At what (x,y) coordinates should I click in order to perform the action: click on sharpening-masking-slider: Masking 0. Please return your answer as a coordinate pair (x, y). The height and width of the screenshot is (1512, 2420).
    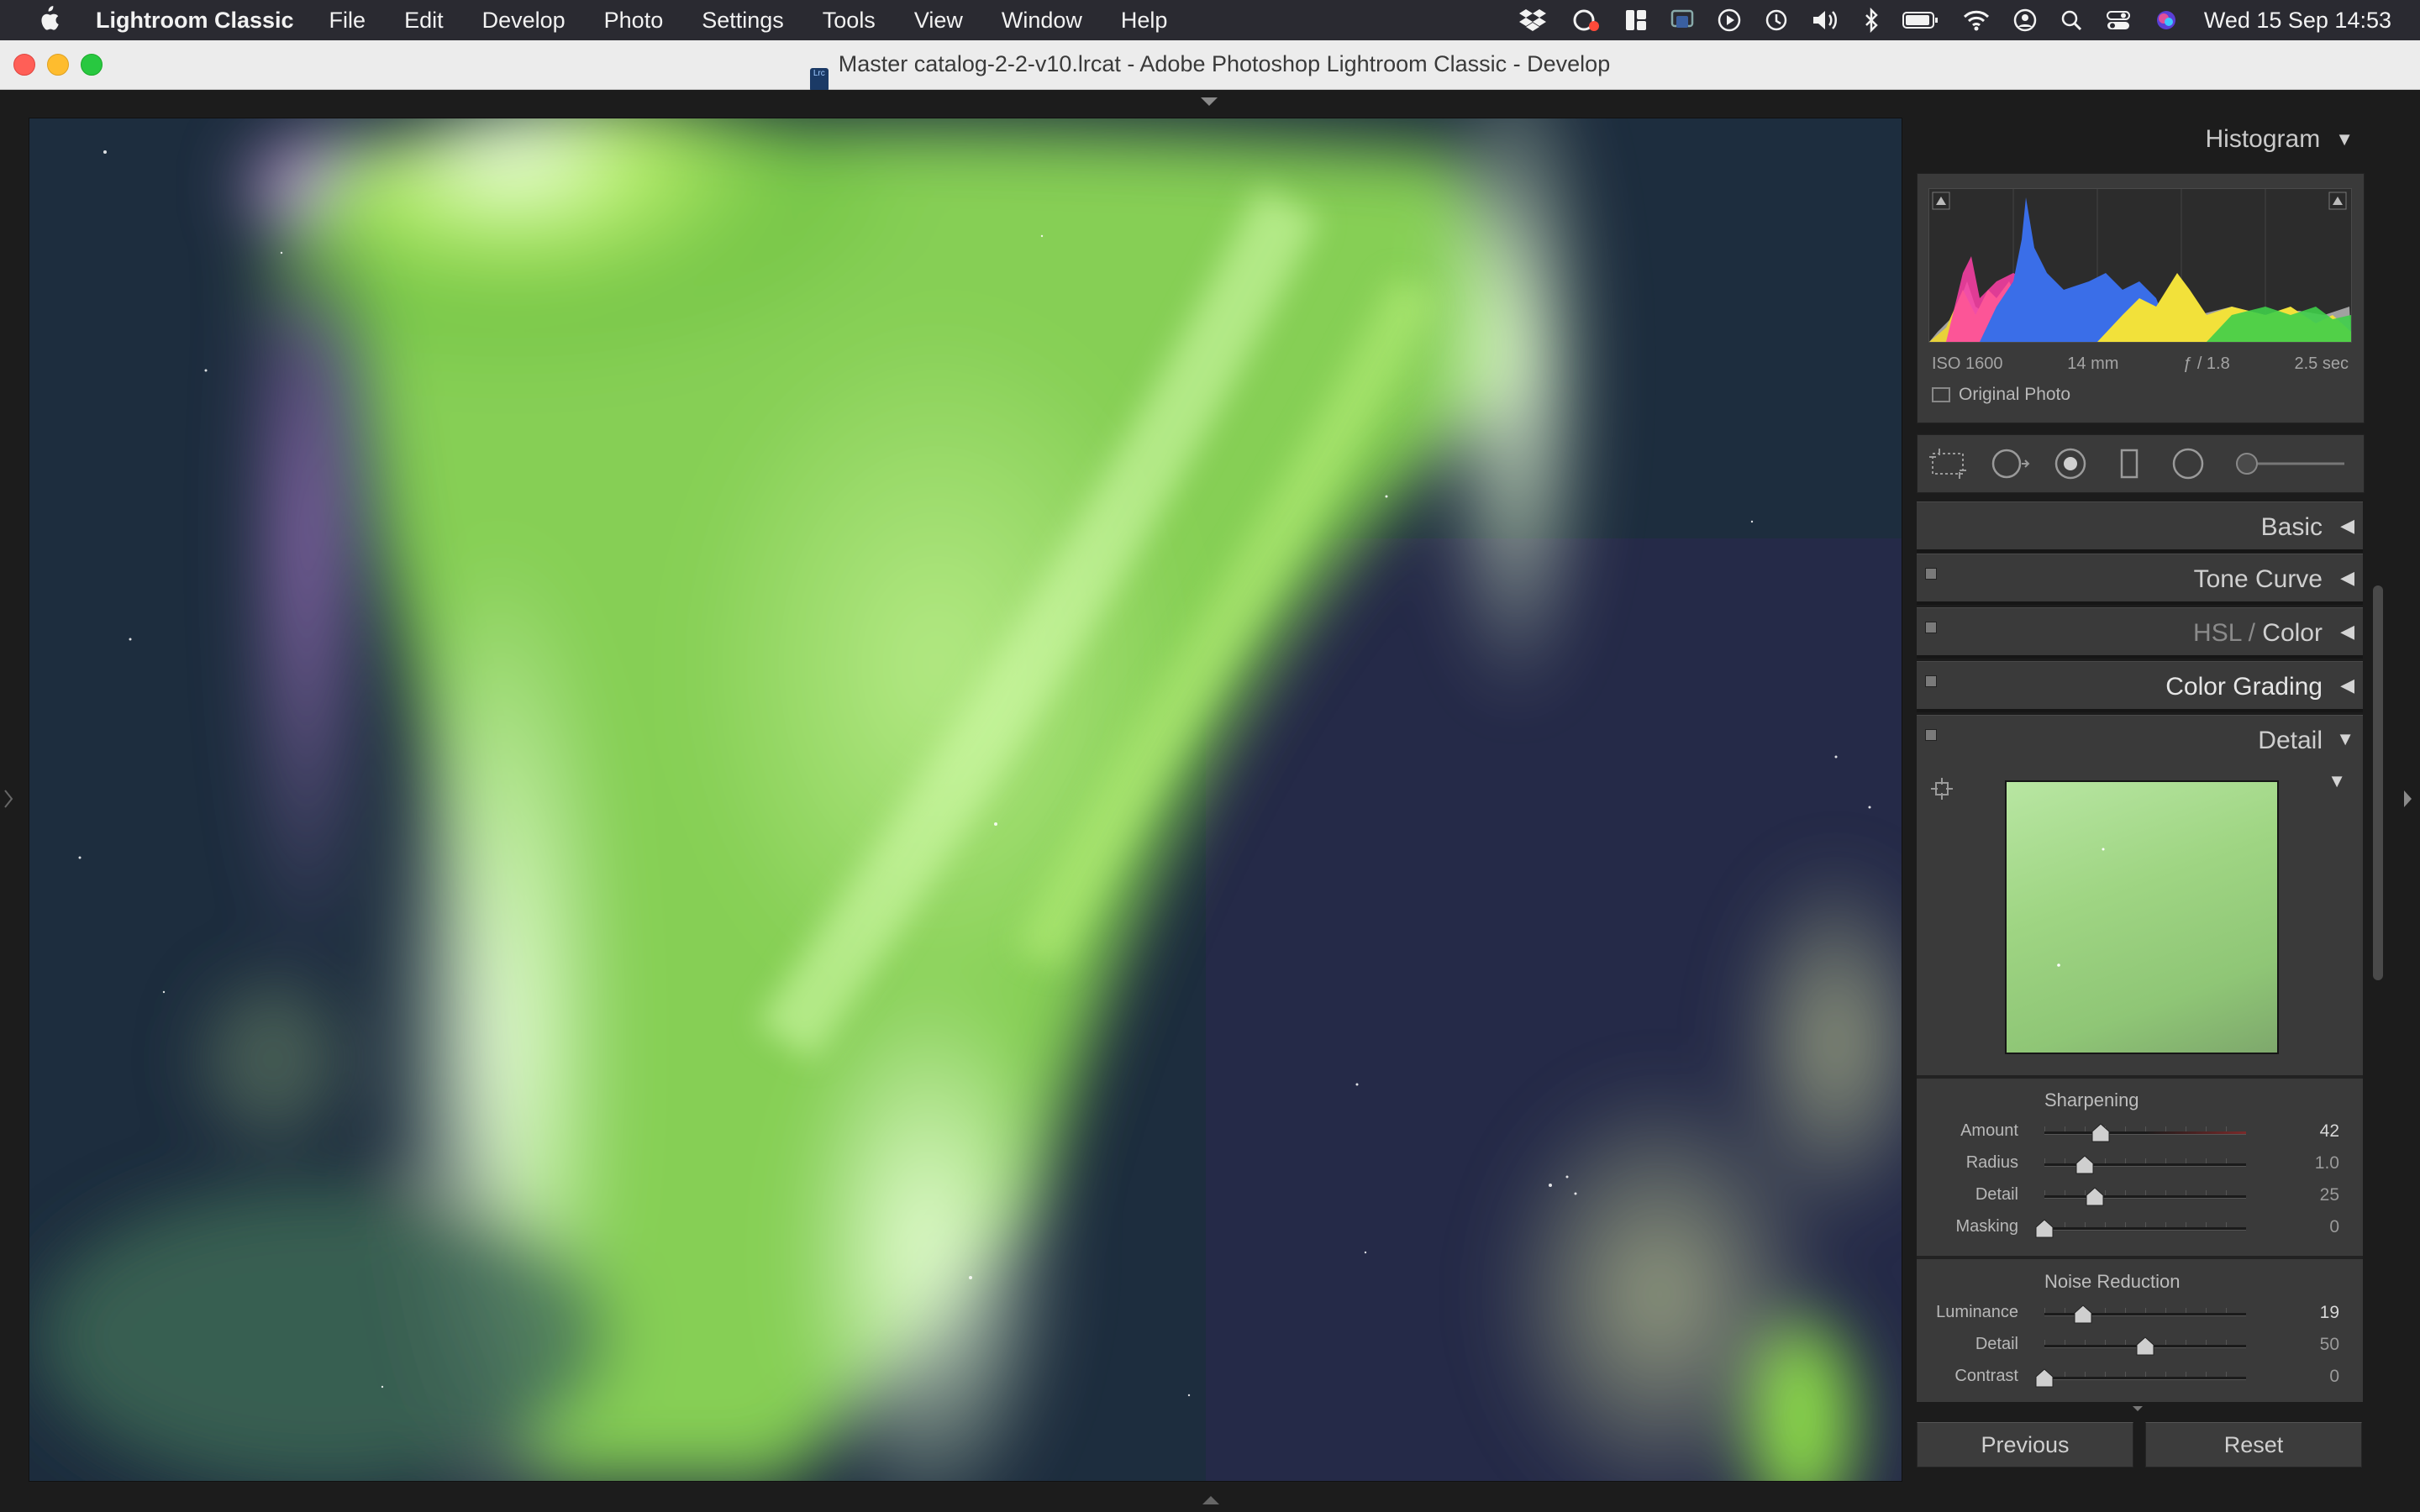
    Looking at the image, I should click on (2140, 1228).